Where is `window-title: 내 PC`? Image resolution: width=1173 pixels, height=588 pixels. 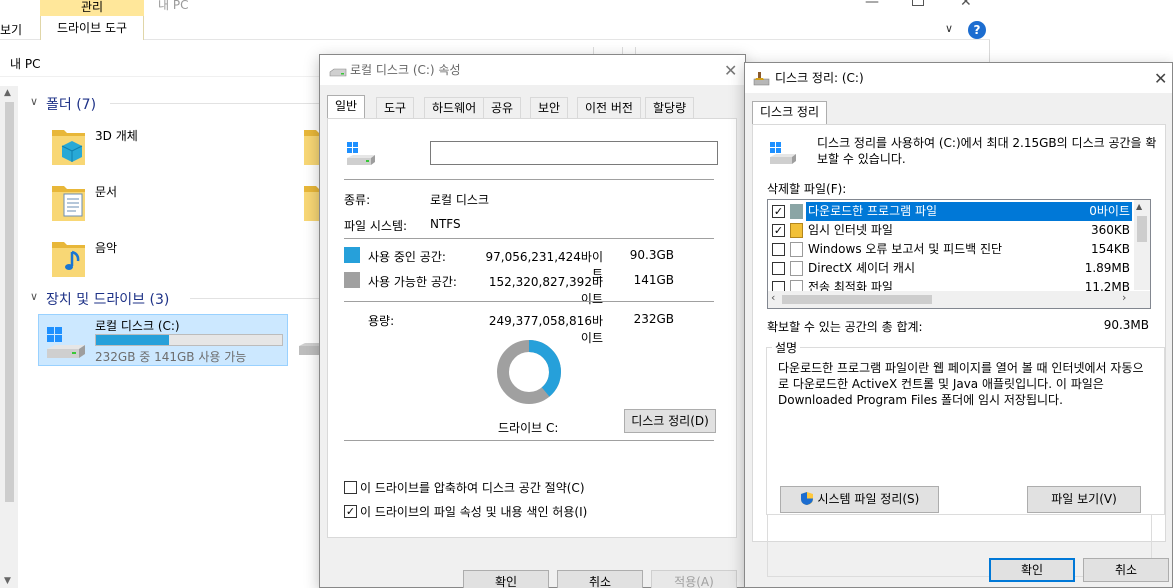 window-title: 내 PC is located at coordinates (173, 6).